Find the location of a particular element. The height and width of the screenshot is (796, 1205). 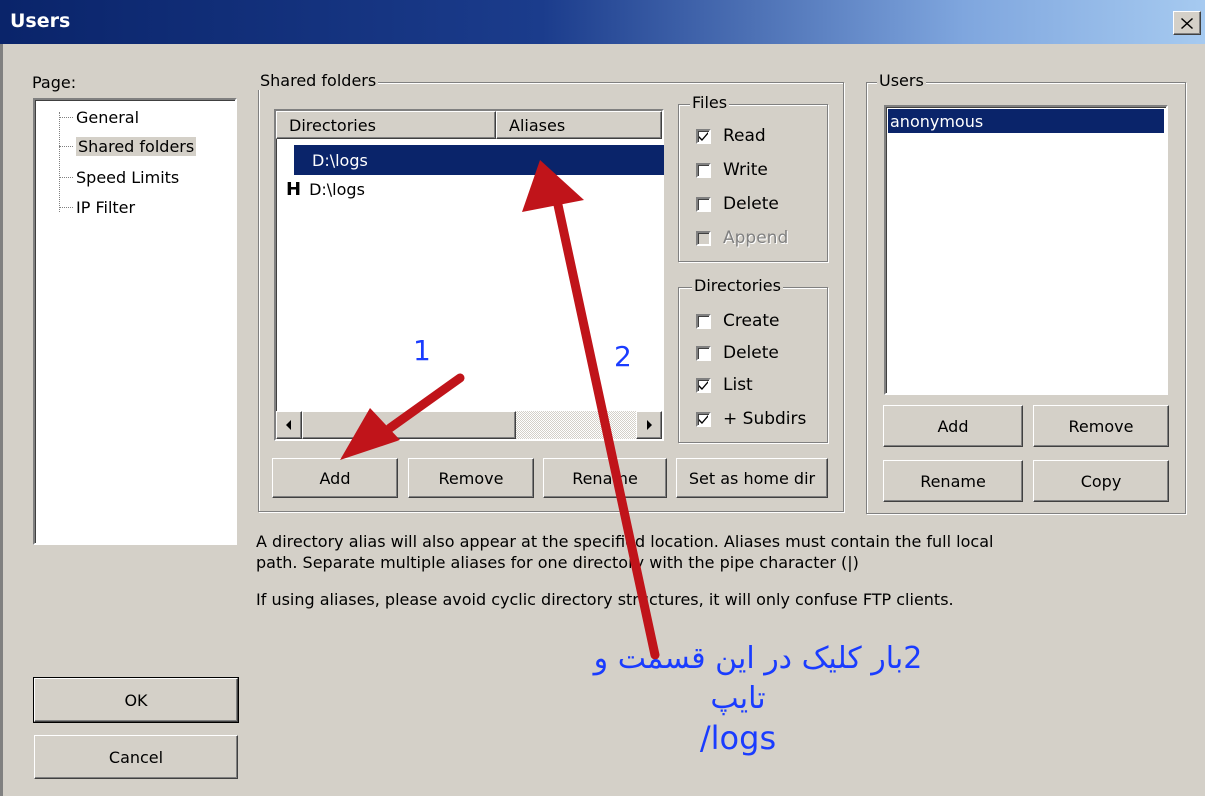

instruction-line-1: 2بار کلیک در این قسمت و is located at coordinates (758, 658).